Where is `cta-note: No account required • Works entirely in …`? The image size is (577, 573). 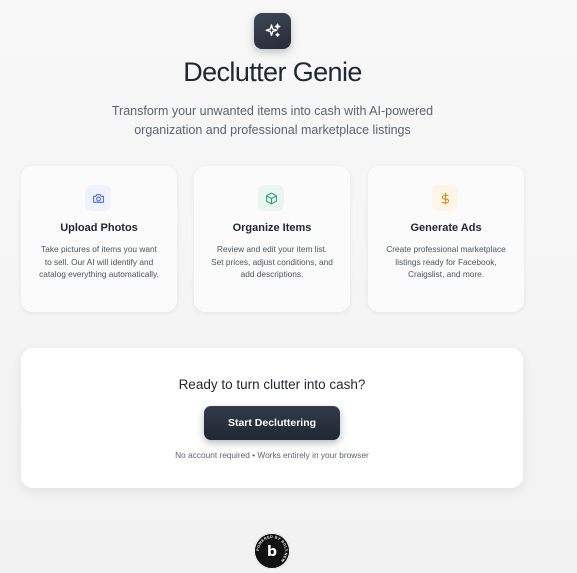 cta-note: No account required • Works entirely in … is located at coordinates (272, 455).